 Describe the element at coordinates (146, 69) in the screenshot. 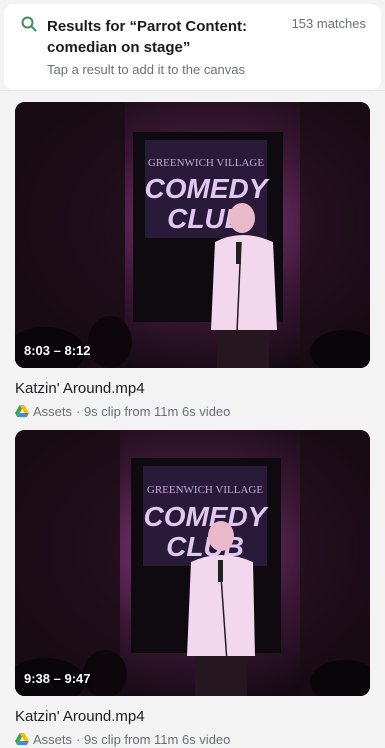

I see `results-hint: Tap a result to add it to the canvas` at that location.